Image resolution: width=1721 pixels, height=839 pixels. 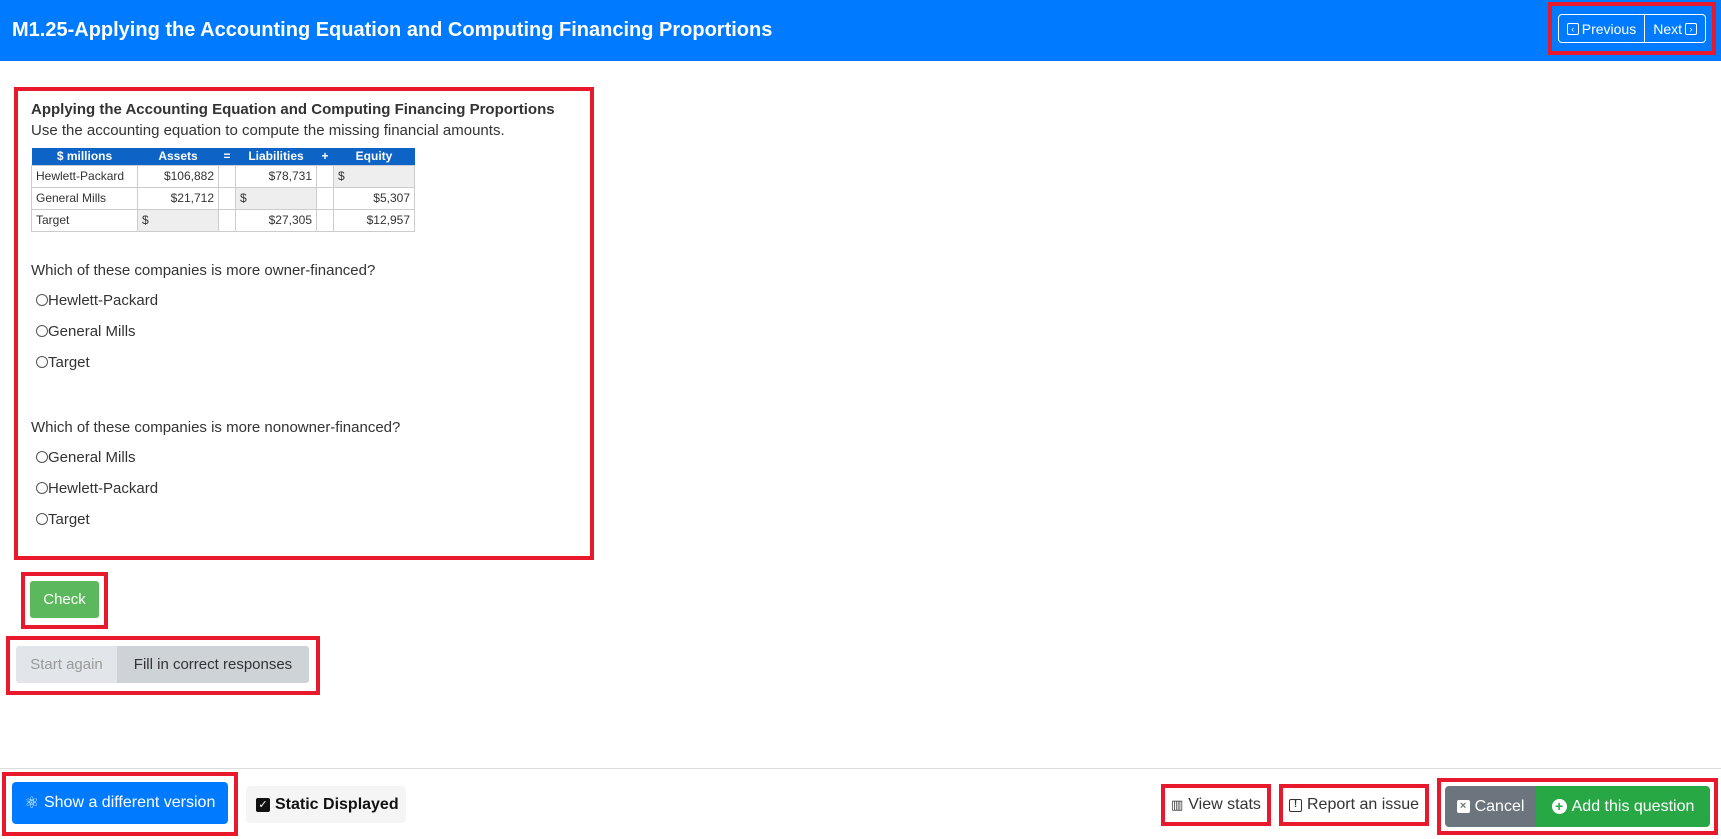 I want to click on add-question-button: + Add this question, so click(x=1623, y=806).